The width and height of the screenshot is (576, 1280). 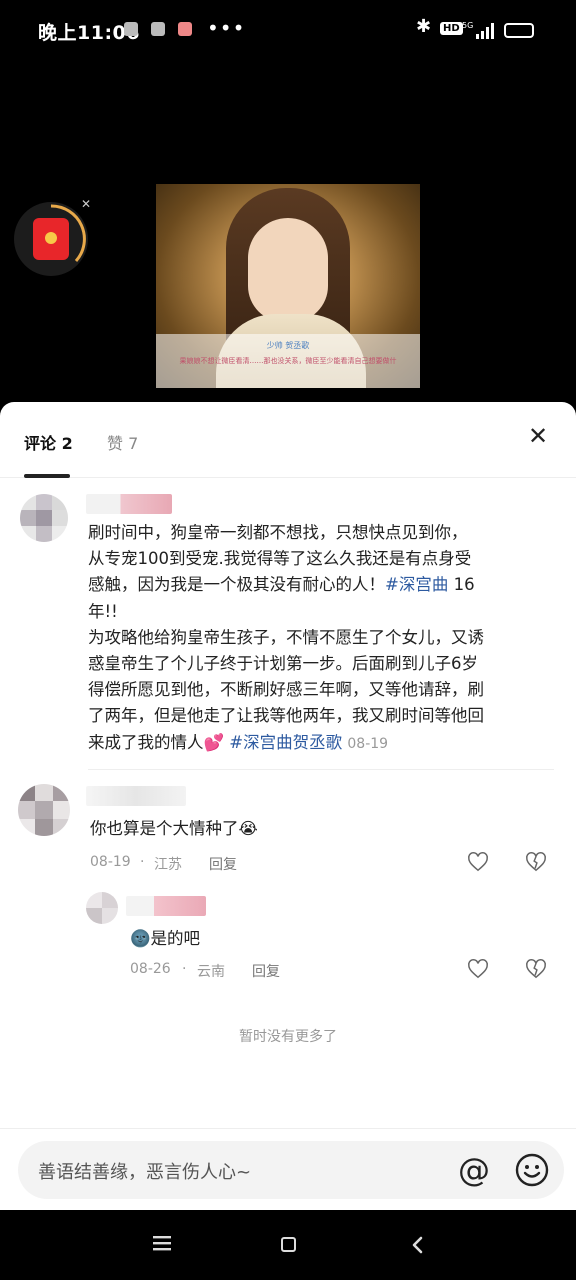 What do you see at coordinates (285, 742) in the screenshot?
I see `hashtag-link: #深宫曲贺丞歌` at bounding box center [285, 742].